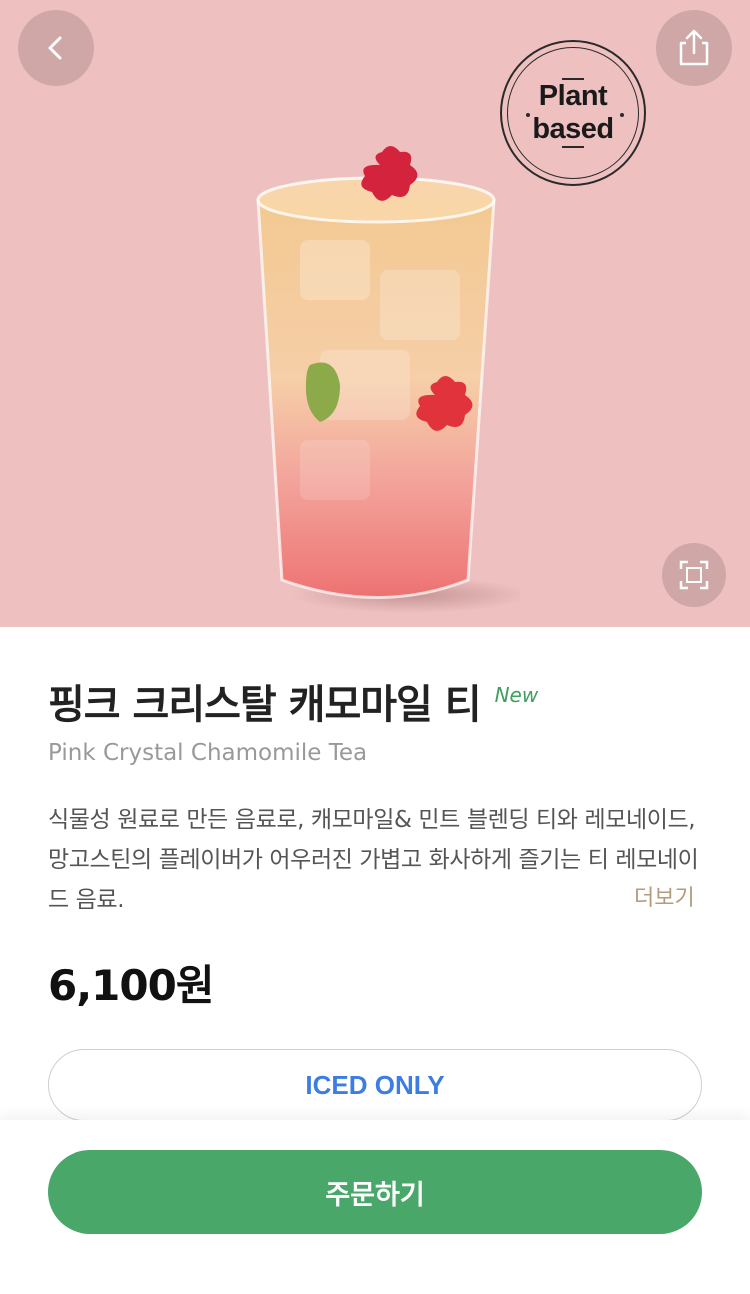 This screenshot has width=750, height=1294. Describe the element at coordinates (375, 1192) in the screenshot. I see `order-button: 주문하기` at that location.